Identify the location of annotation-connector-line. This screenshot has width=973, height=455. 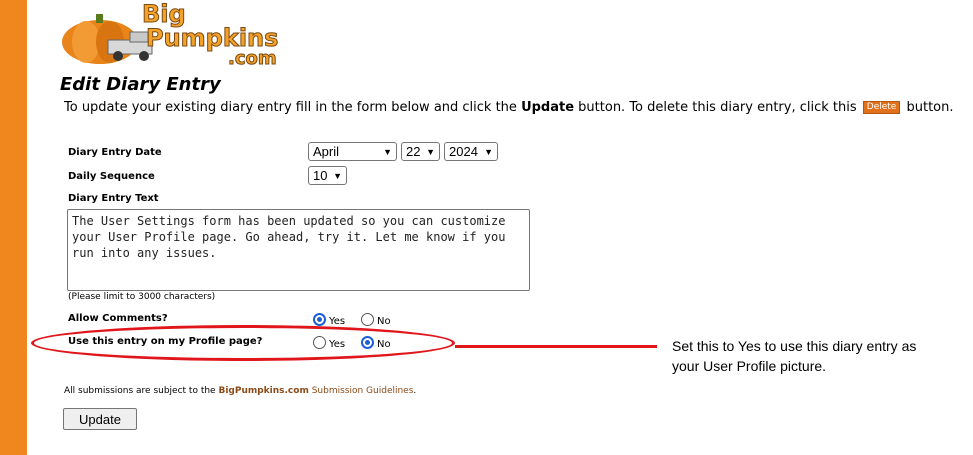
(556, 346).